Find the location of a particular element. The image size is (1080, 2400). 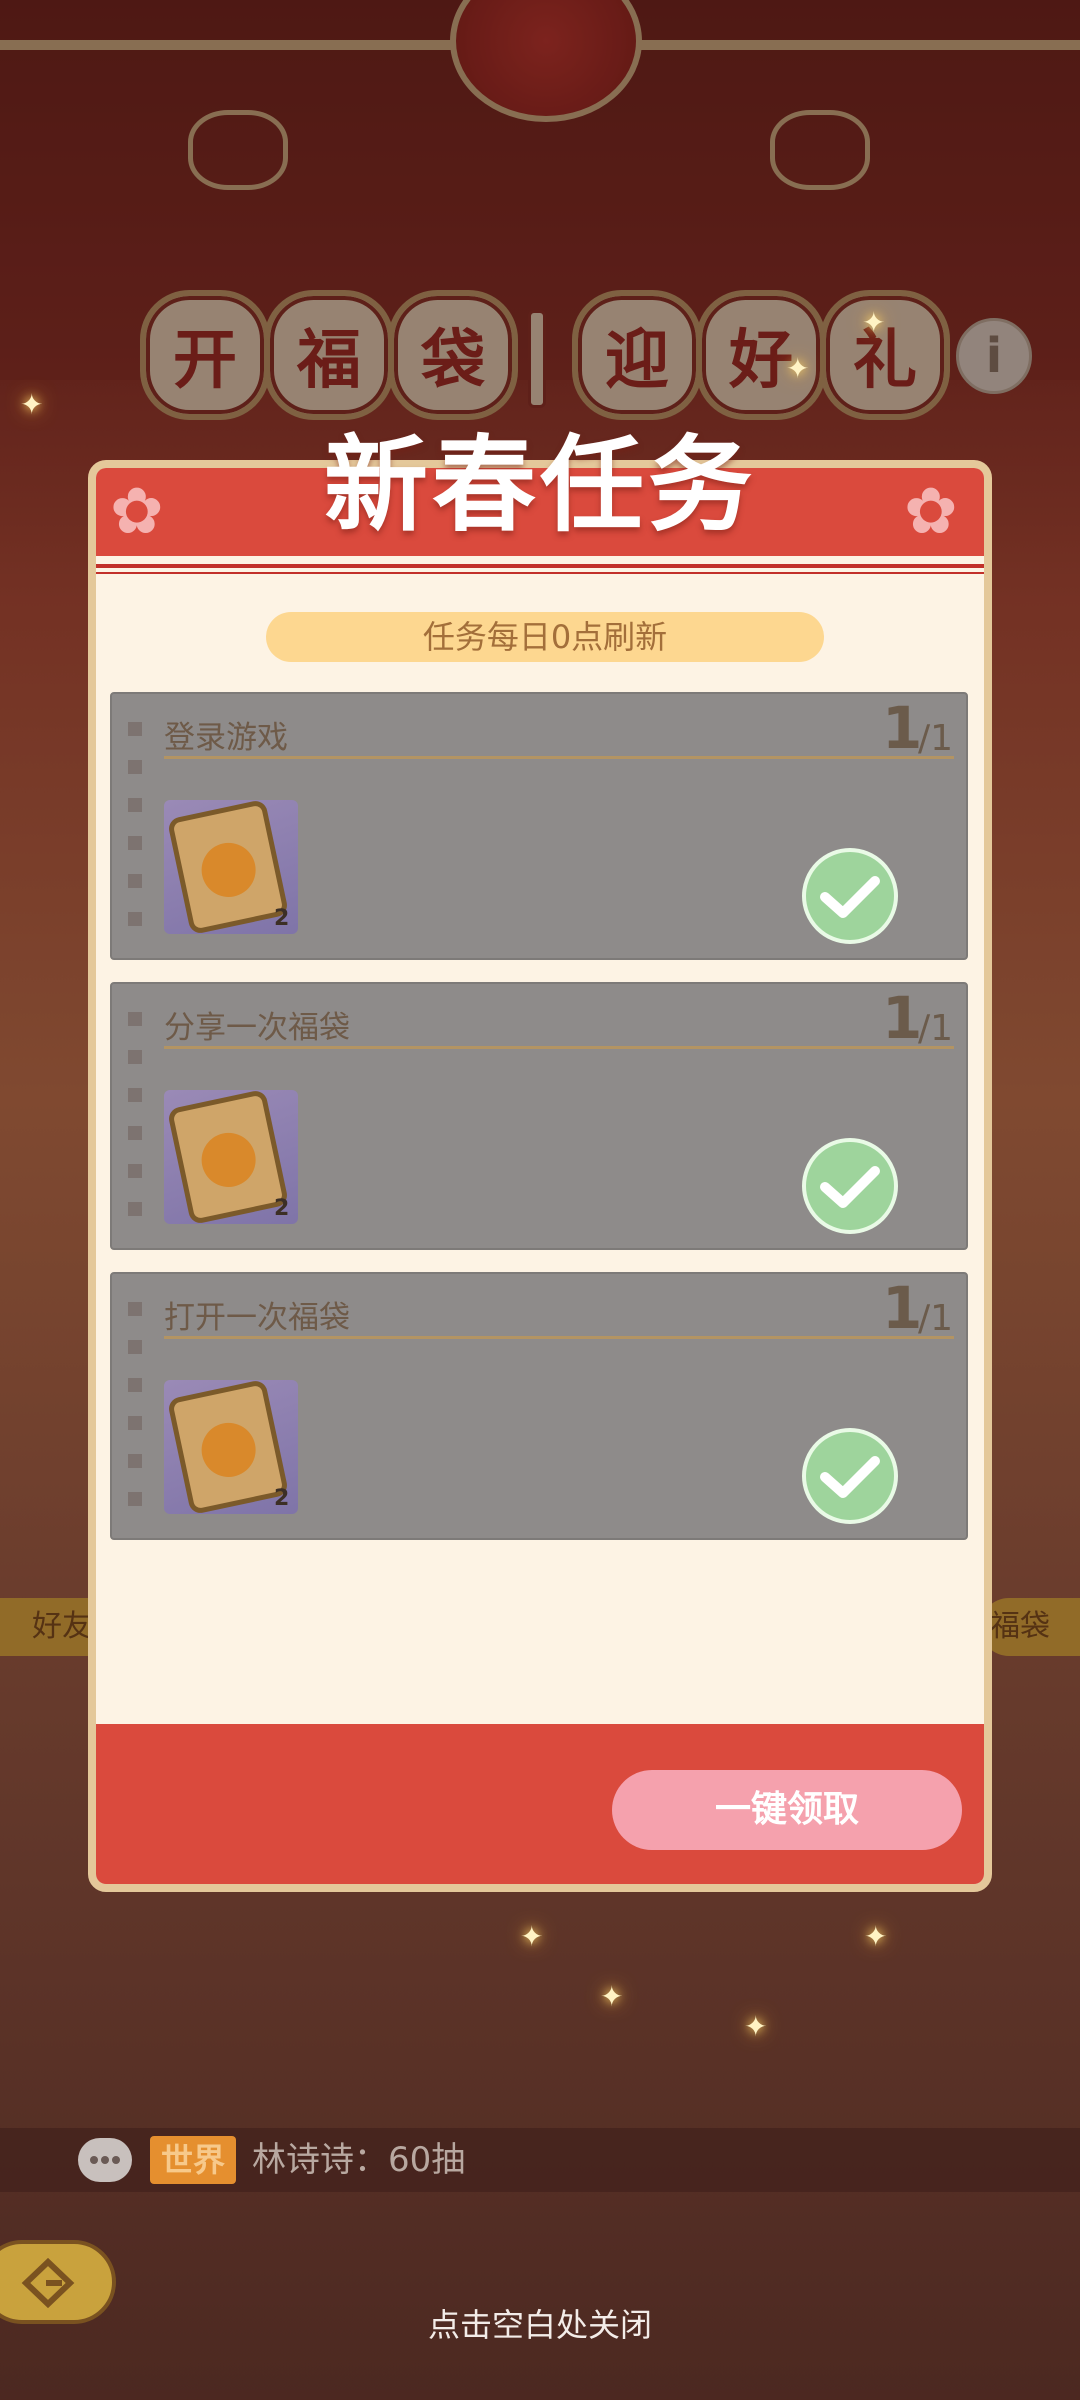

modal-title: 新春任务 is located at coordinates (539, 485).